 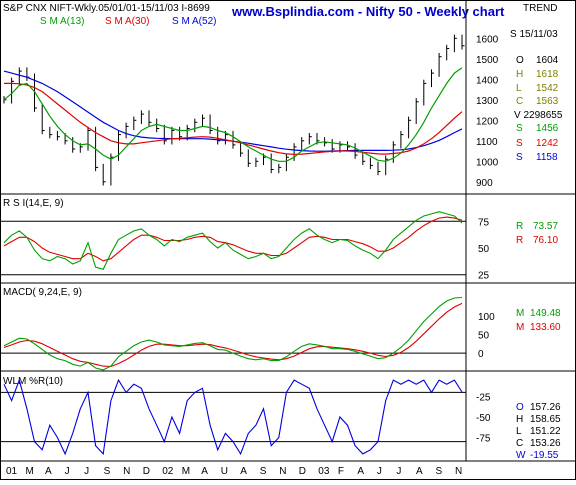 I want to click on sma30-label: S M A(30), so click(x=127, y=21).